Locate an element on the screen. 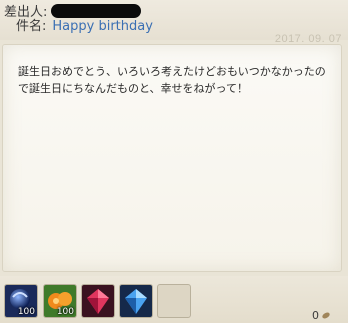 The height and width of the screenshot is (323, 348). subject-label: 件名: is located at coordinates (31, 26).